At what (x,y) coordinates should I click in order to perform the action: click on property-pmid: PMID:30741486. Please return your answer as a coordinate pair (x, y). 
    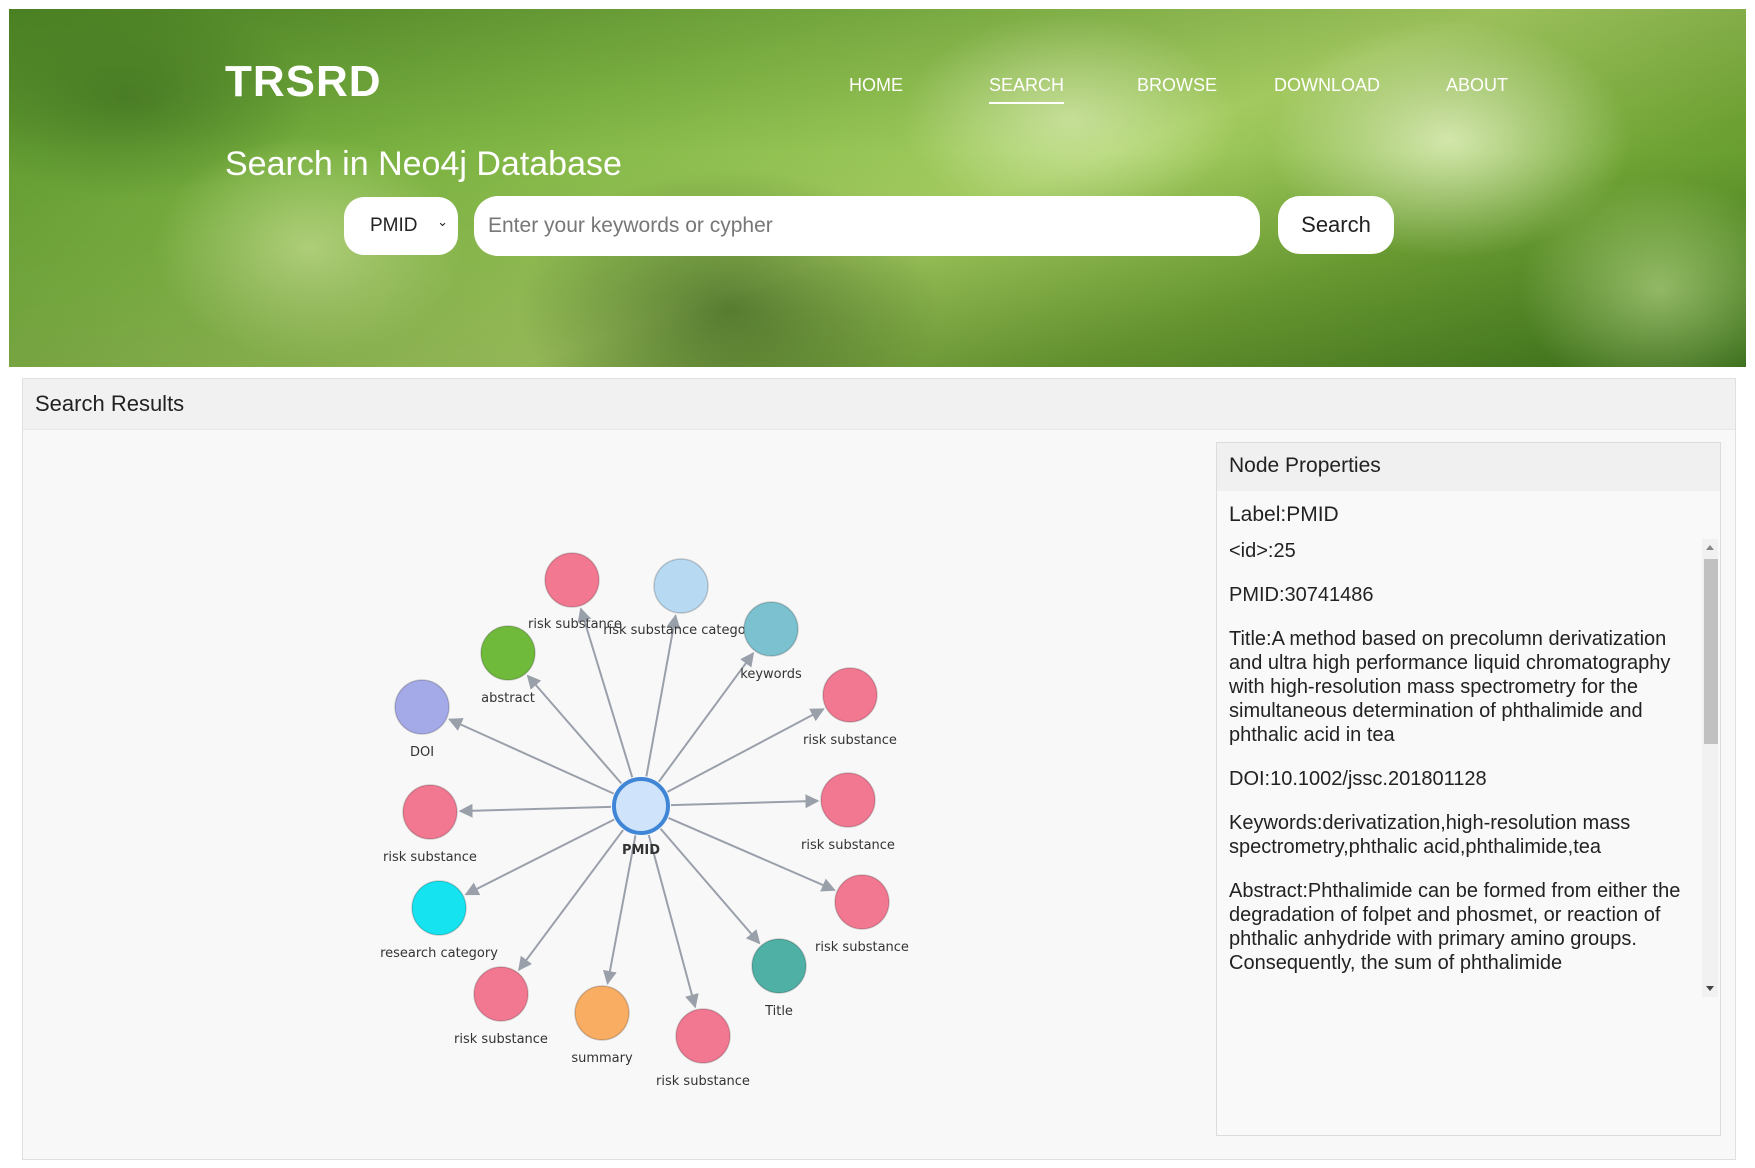
    Looking at the image, I should click on (1301, 595).